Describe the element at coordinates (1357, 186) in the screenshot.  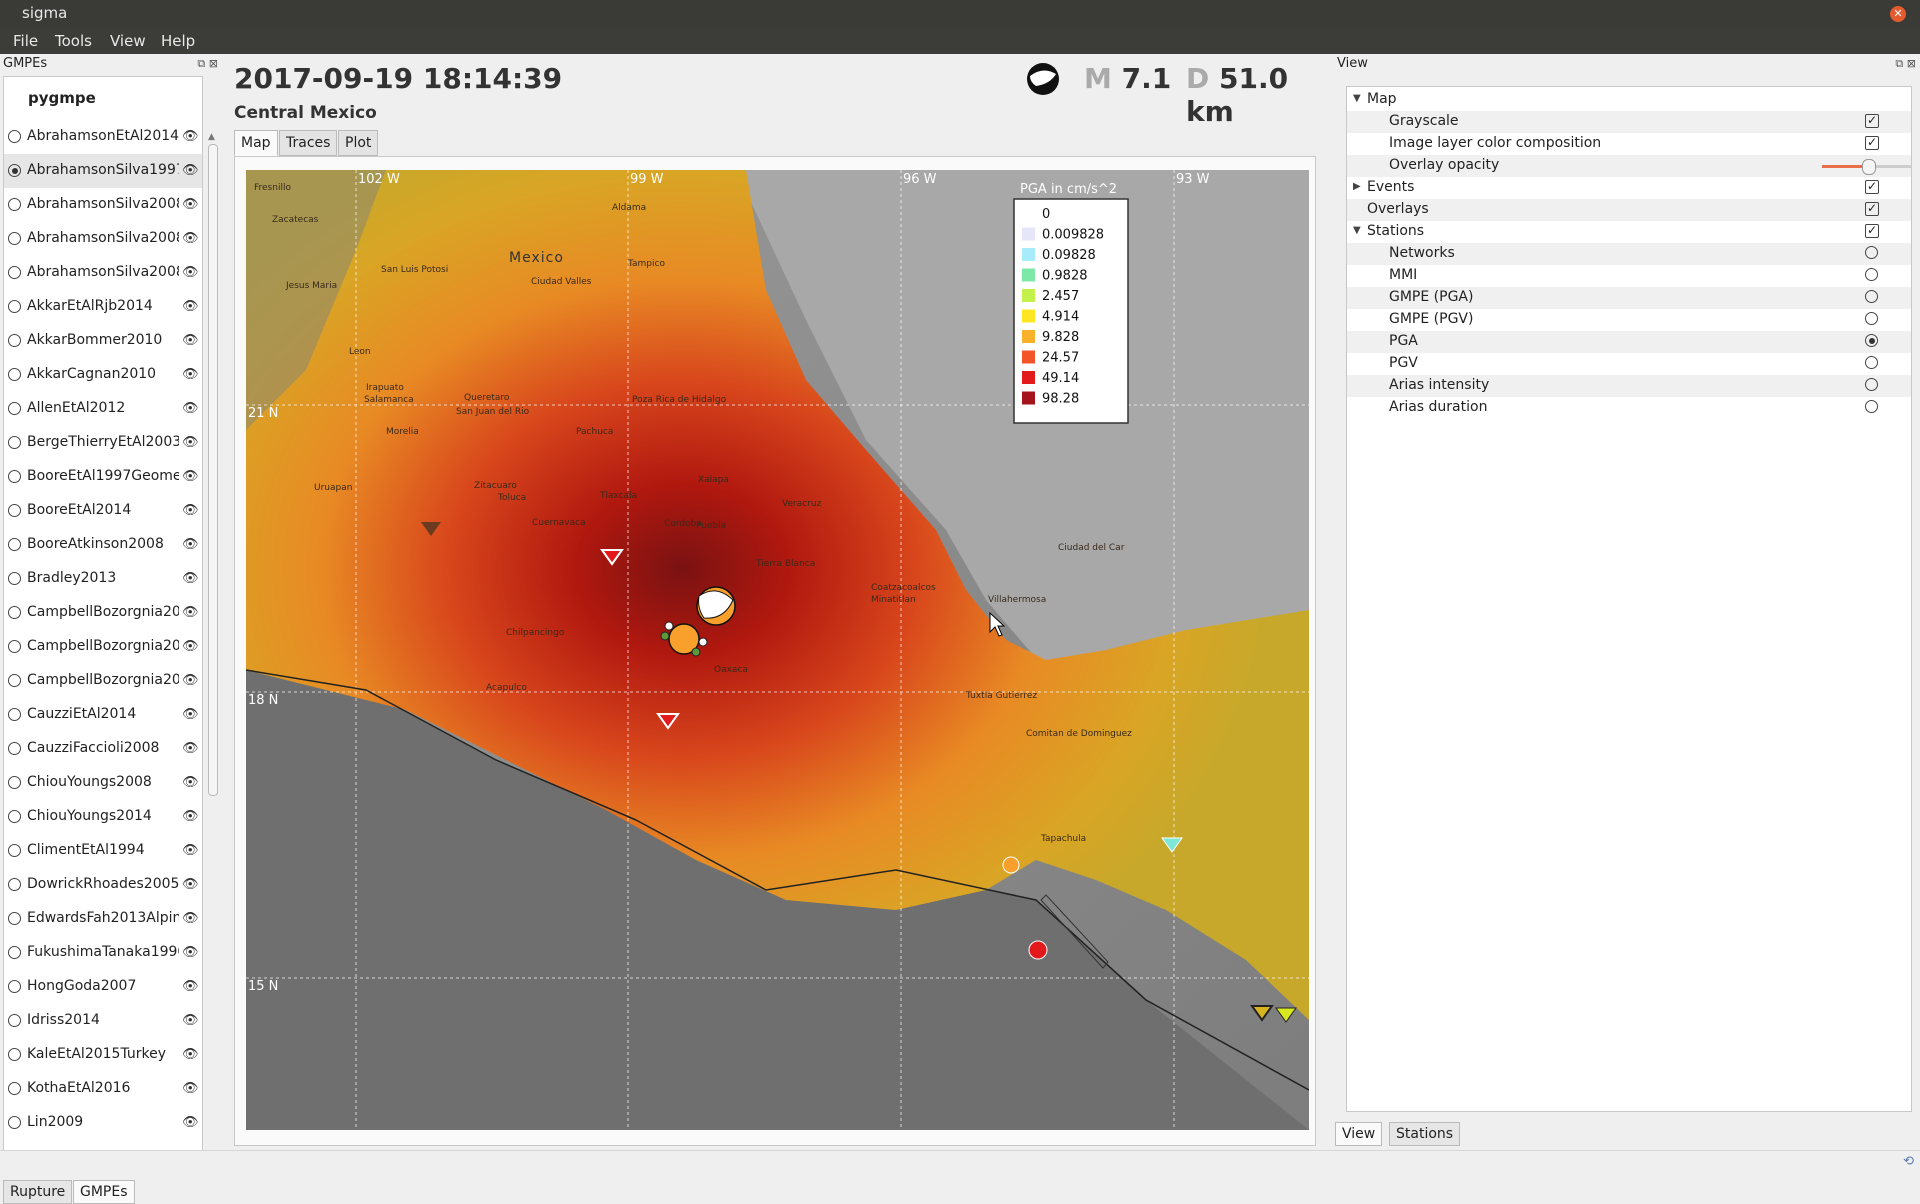
I see `collapse-arrow-icon: ▶` at that location.